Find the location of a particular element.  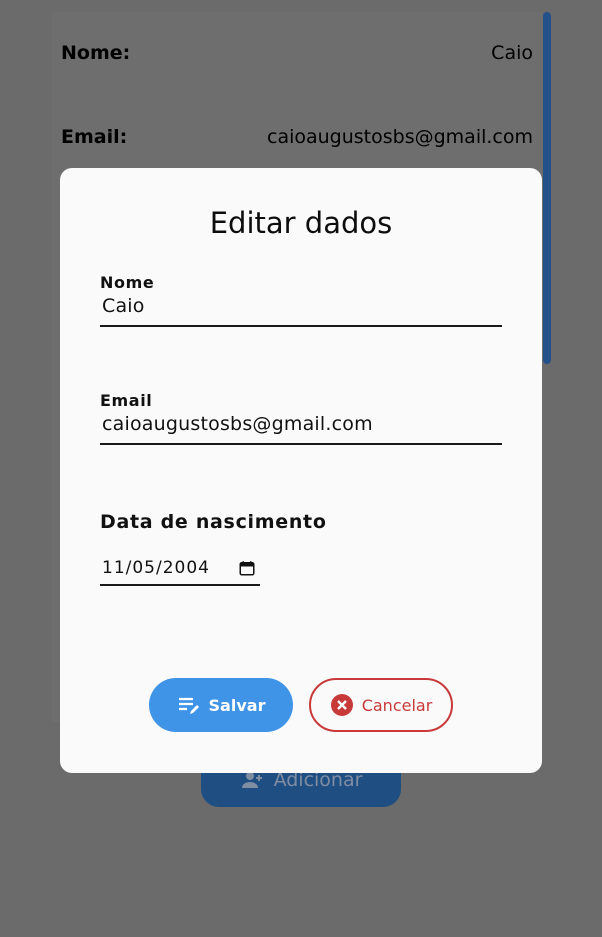

calendar-icon is located at coordinates (247, 568).